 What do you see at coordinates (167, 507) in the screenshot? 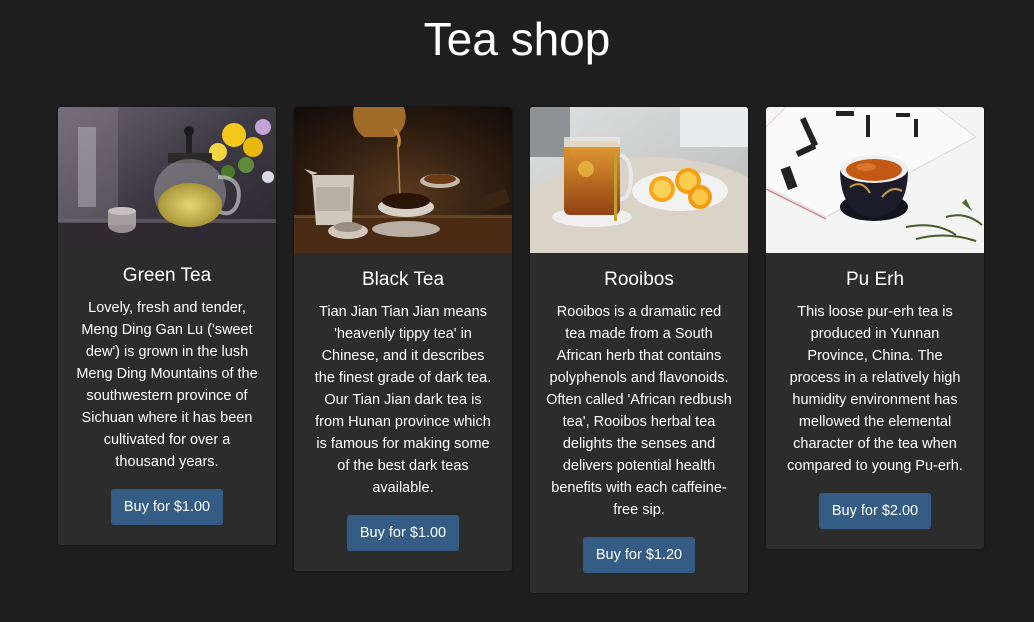
I see `buy-green-tea-button: Buy for $1.00` at bounding box center [167, 507].